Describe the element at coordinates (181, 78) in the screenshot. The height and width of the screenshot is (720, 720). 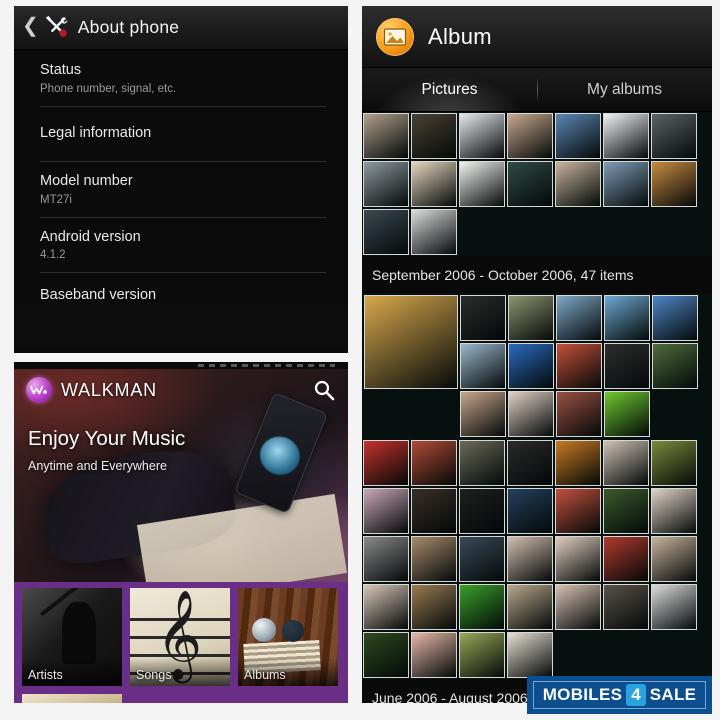
I see `about-row-status: Status Phone number, signal, etc.` at that location.